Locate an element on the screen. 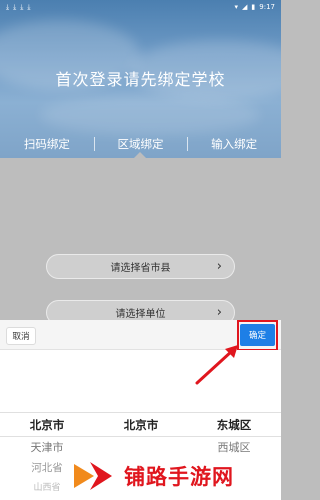 The width and height of the screenshot is (320, 500). cancel-button: 取消 is located at coordinates (21, 336).